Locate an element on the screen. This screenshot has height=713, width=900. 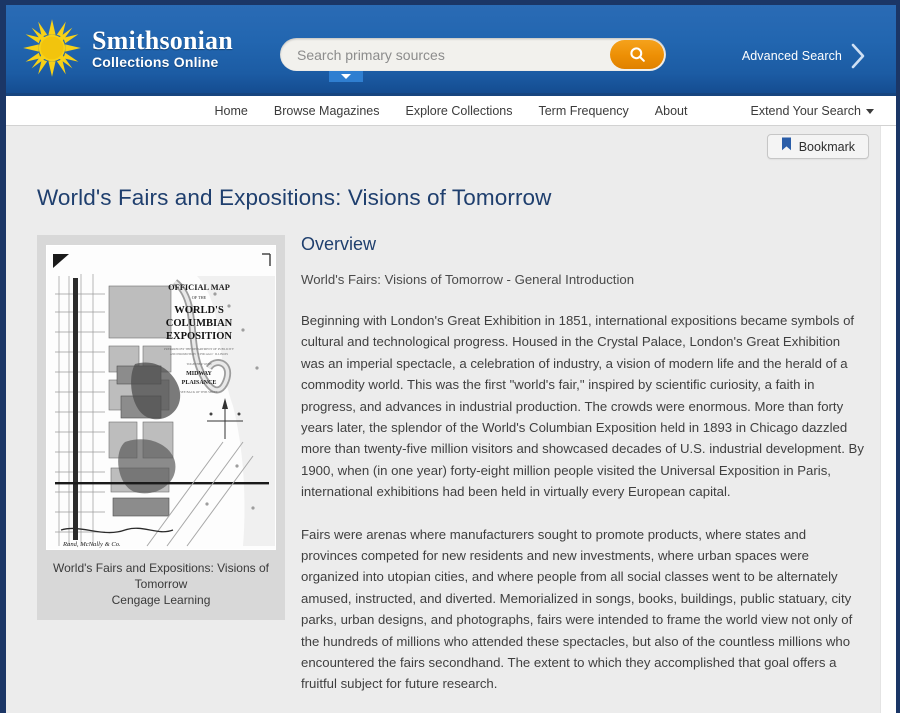
nav-item-explore-collections: Explore Collections is located at coordinates (458, 111).